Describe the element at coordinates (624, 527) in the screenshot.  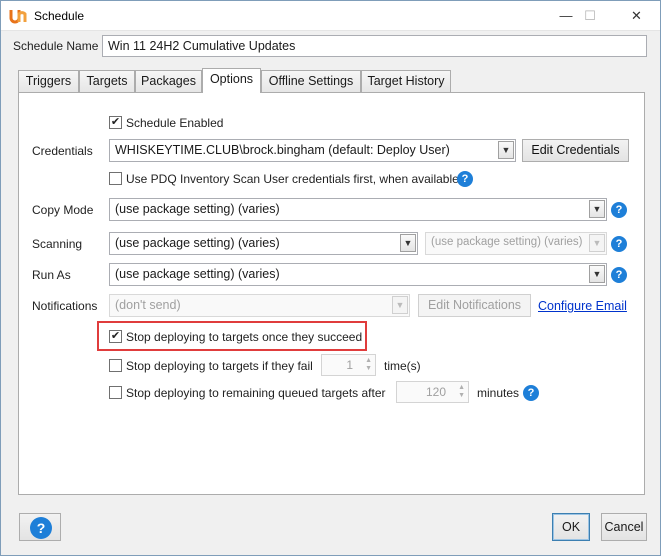
I see `cancel-button: Cancel` at that location.